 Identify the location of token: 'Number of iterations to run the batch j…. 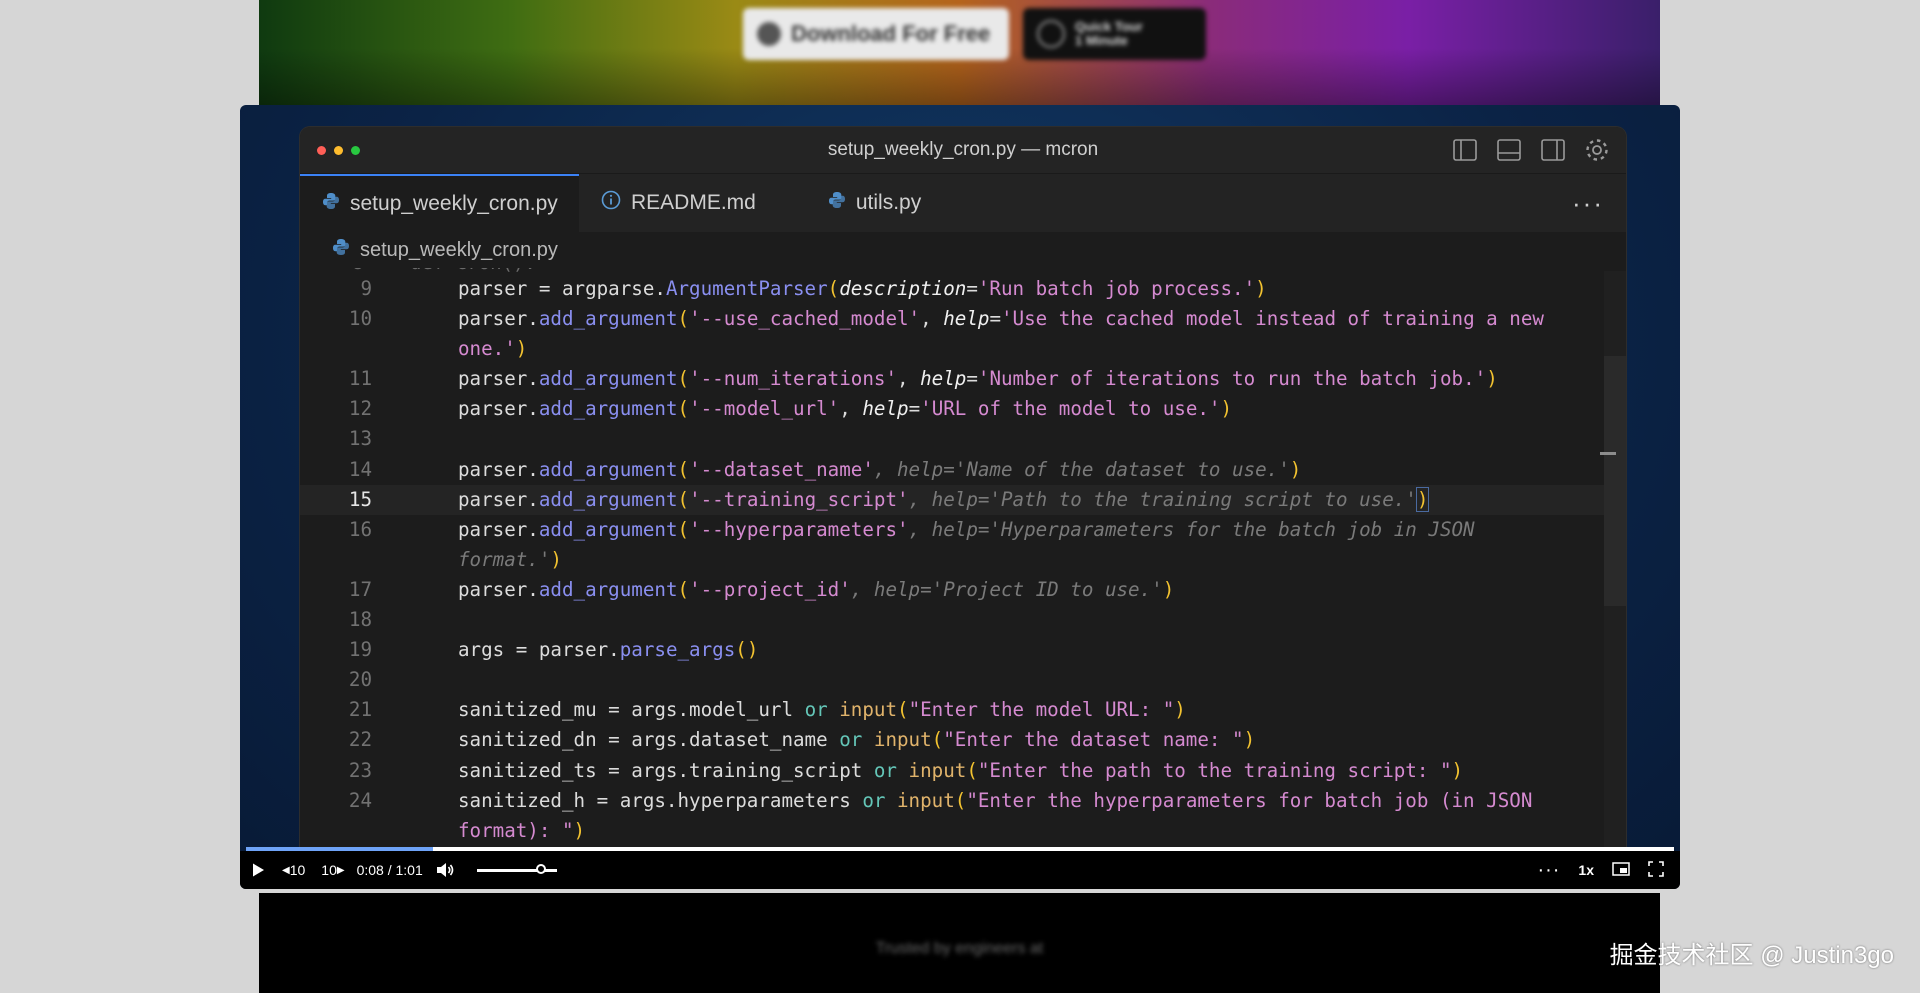
(1232, 379).